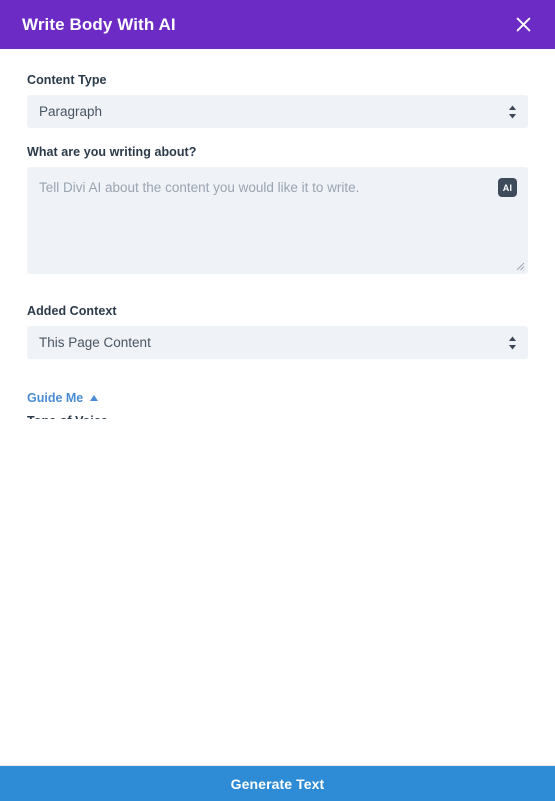  What do you see at coordinates (72, 311) in the screenshot?
I see `added-context-label: Added Context` at bounding box center [72, 311].